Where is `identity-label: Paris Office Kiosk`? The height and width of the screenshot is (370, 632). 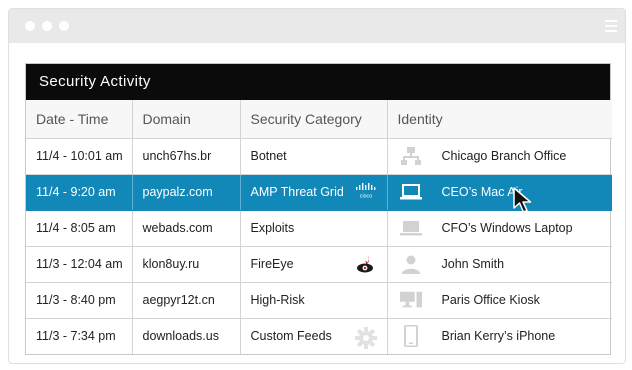
identity-label: Paris Office Kiosk is located at coordinates (490, 300).